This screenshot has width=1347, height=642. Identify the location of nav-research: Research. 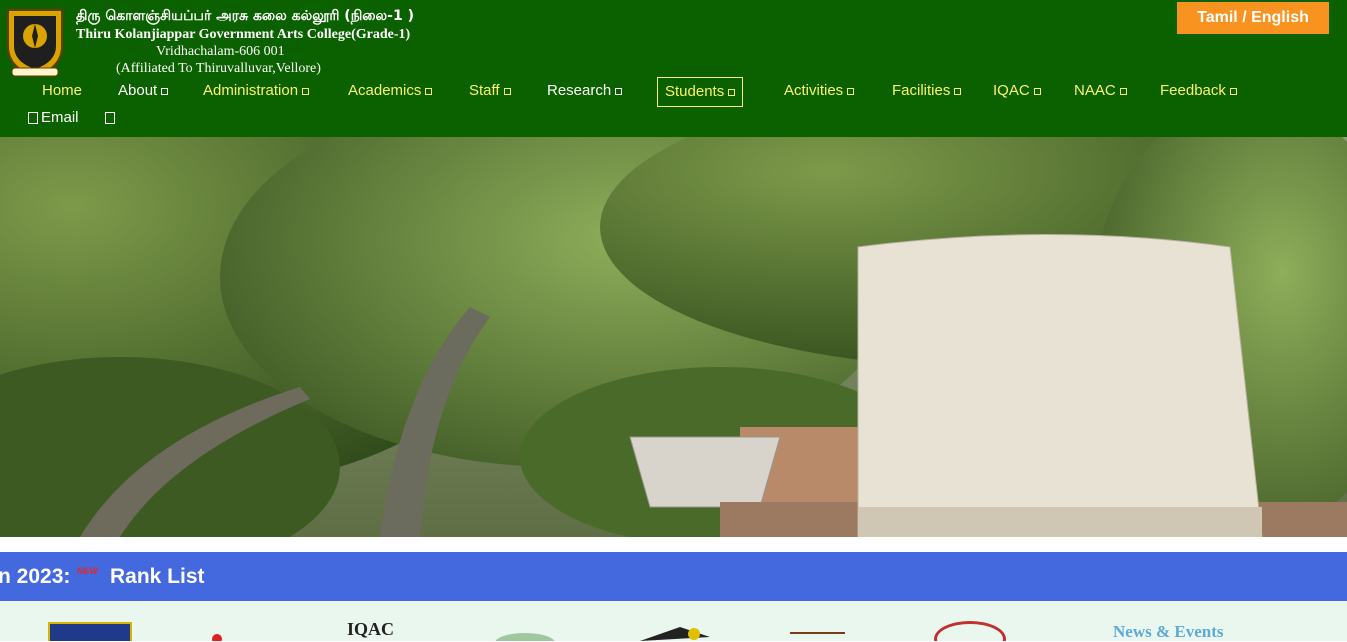
(585, 91).